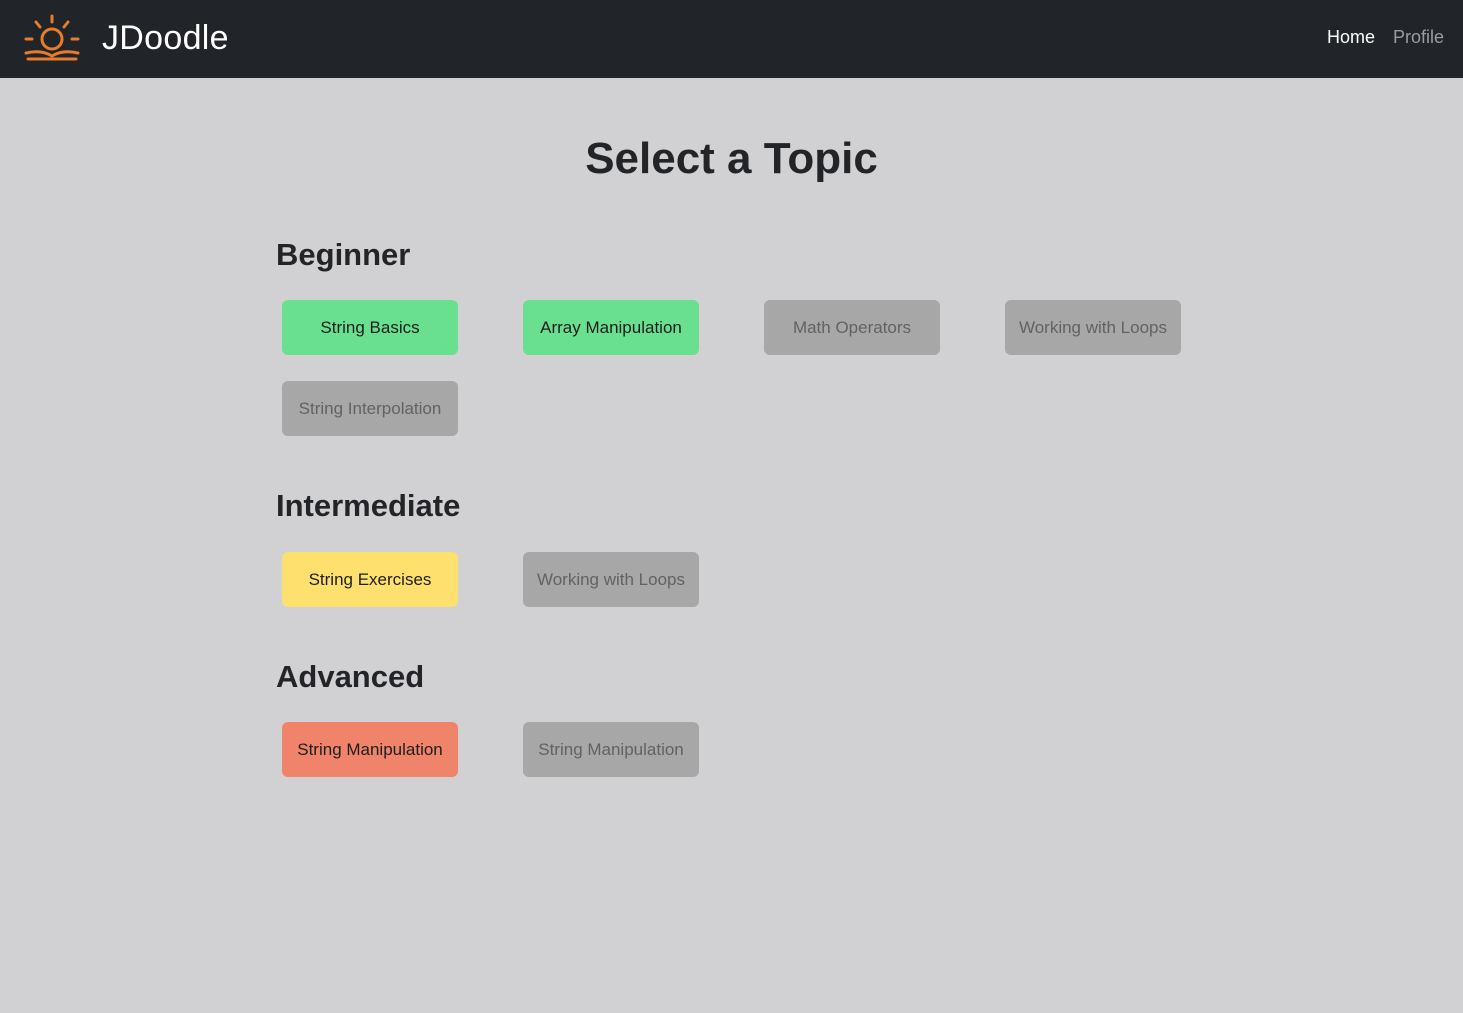 This screenshot has width=1463, height=1013. Describe the element at coordinates (370, 749) in the screenshot. I see `topic-button-string-manipulation: String Manipulation` at that location.